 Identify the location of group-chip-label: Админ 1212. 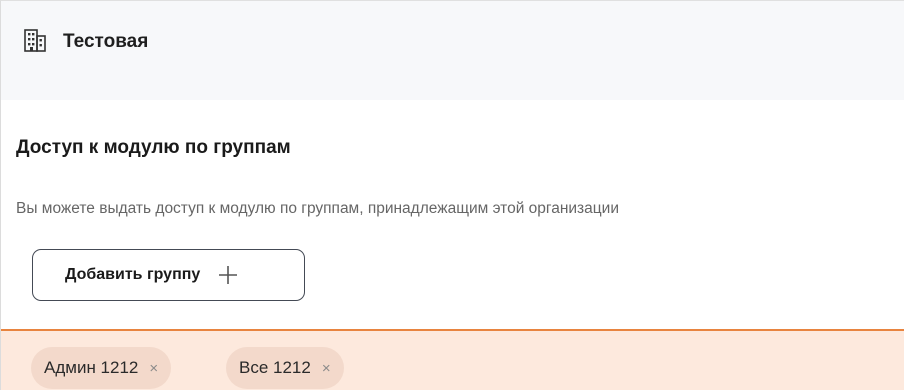
(91, 367).